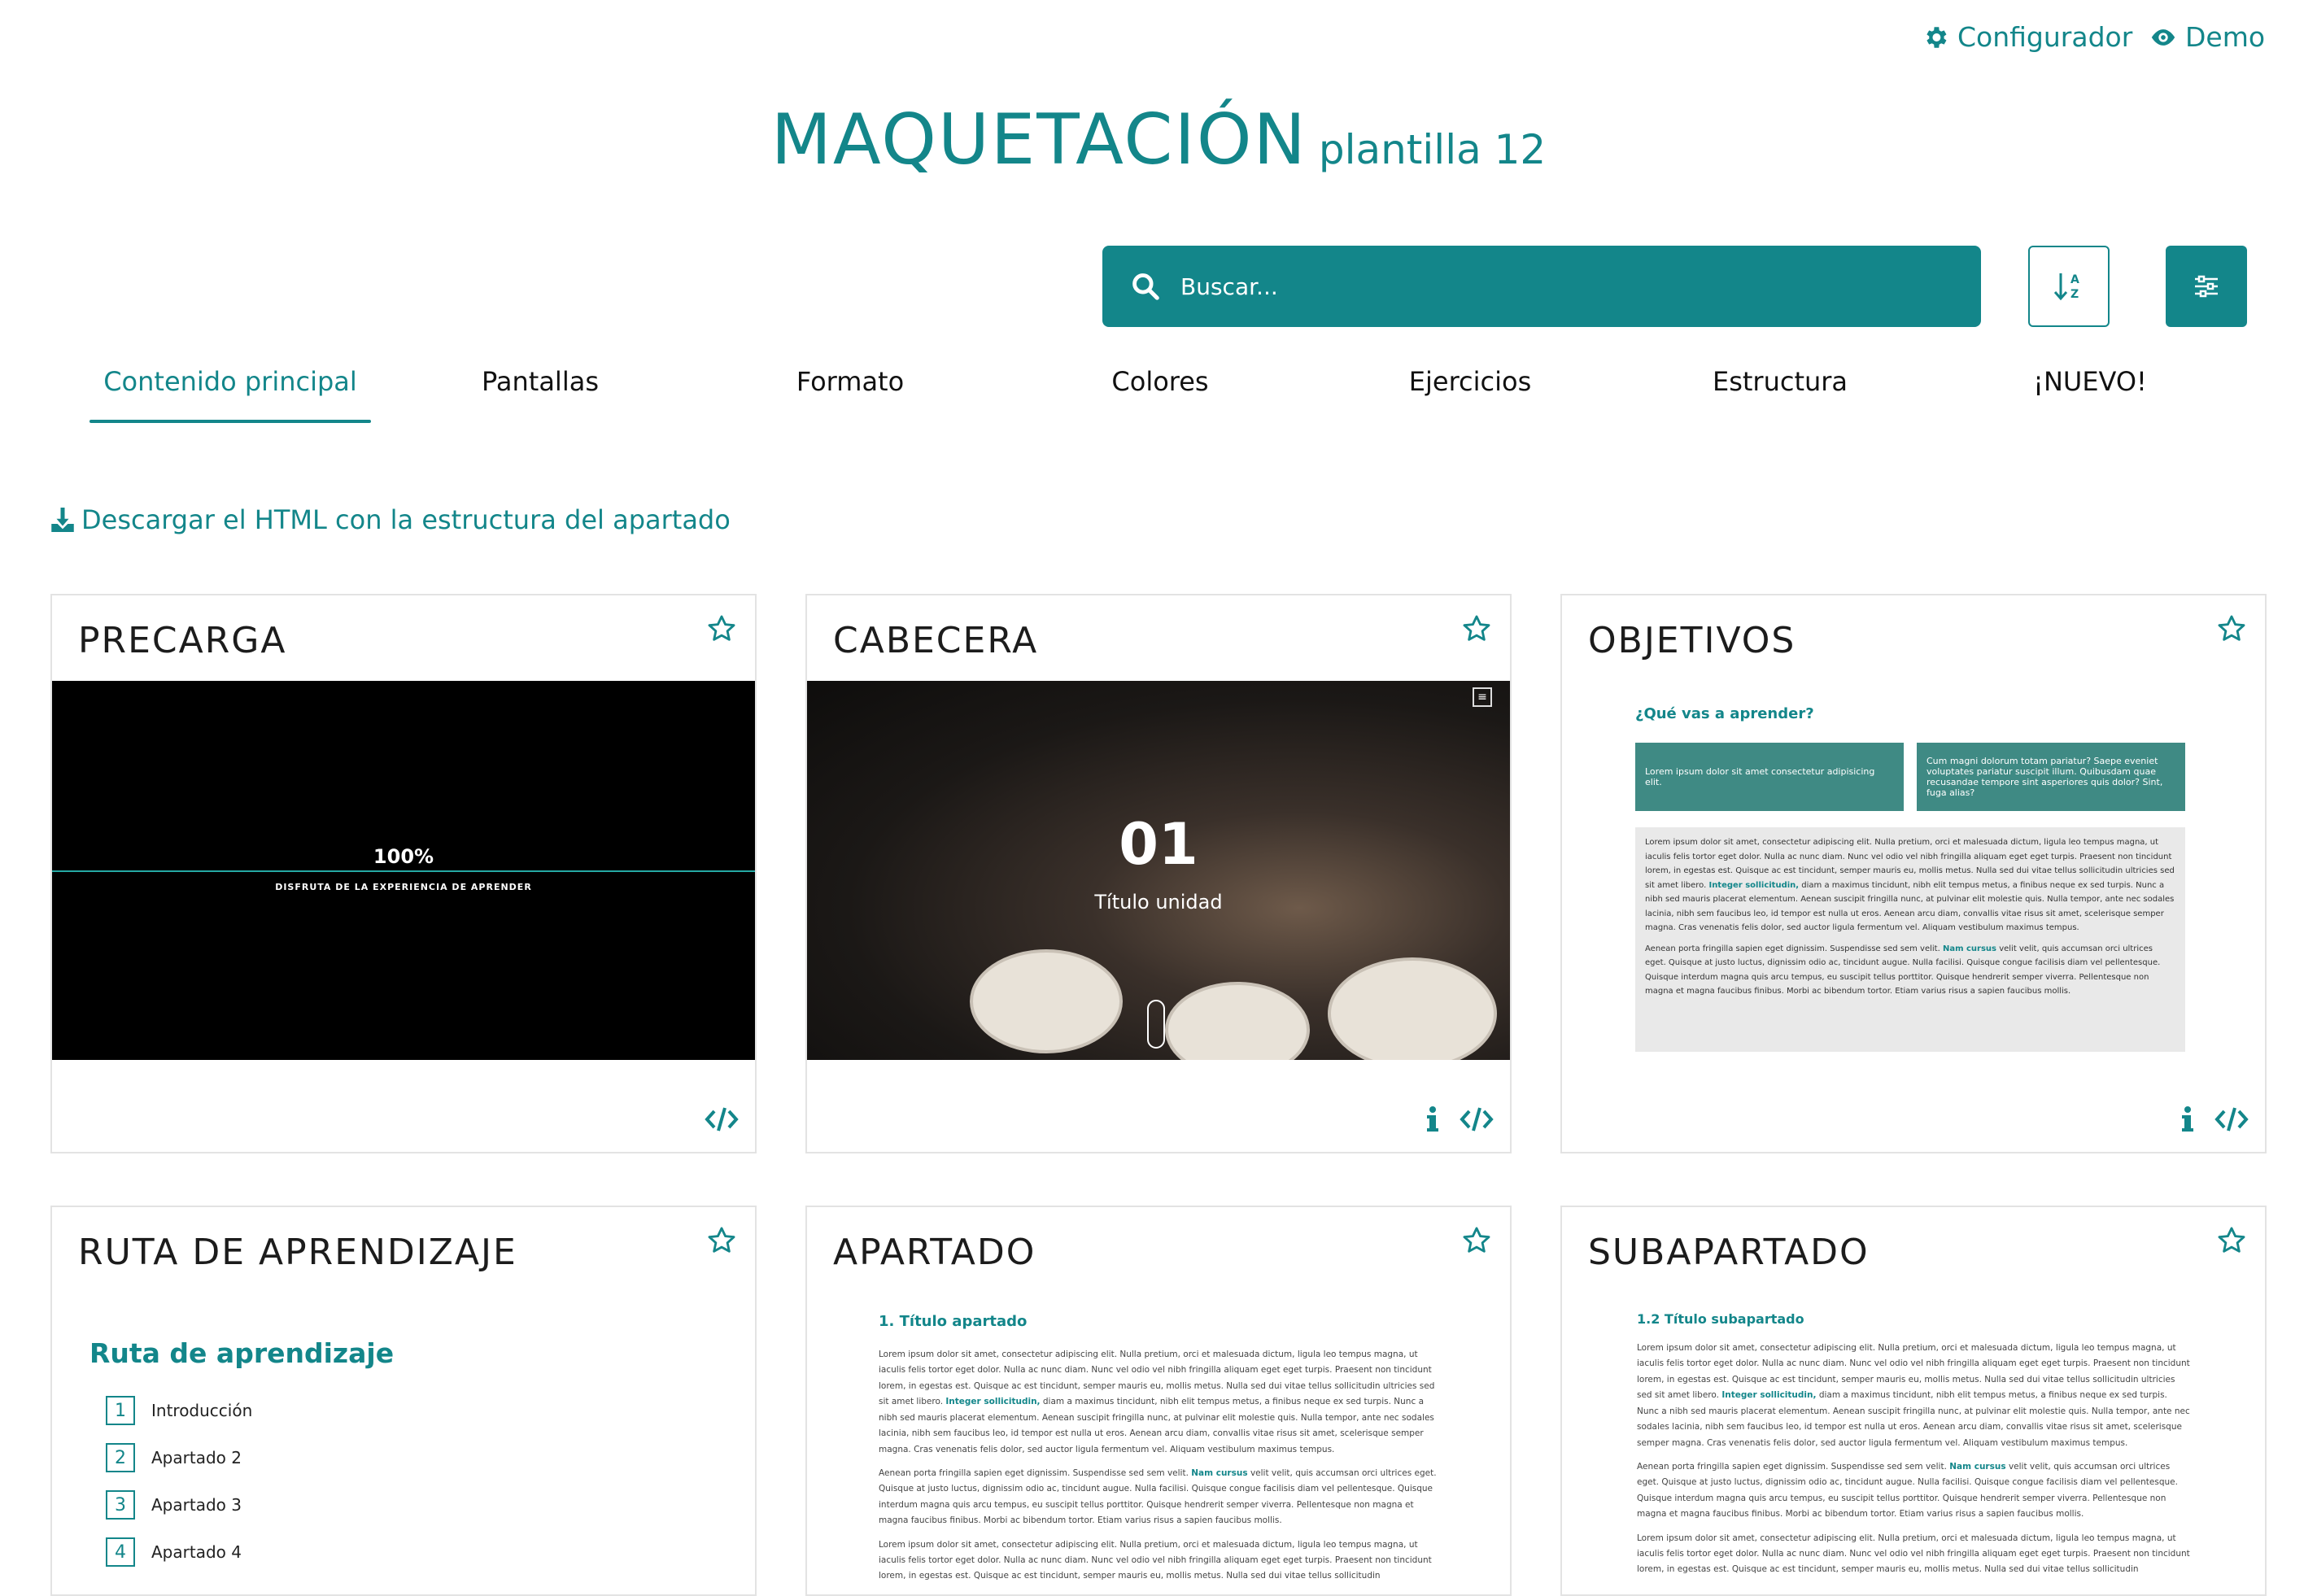 The width and height of the screenshot is (2317, 1596). I want to click on demo-link: Demo, so click(2207, 37).